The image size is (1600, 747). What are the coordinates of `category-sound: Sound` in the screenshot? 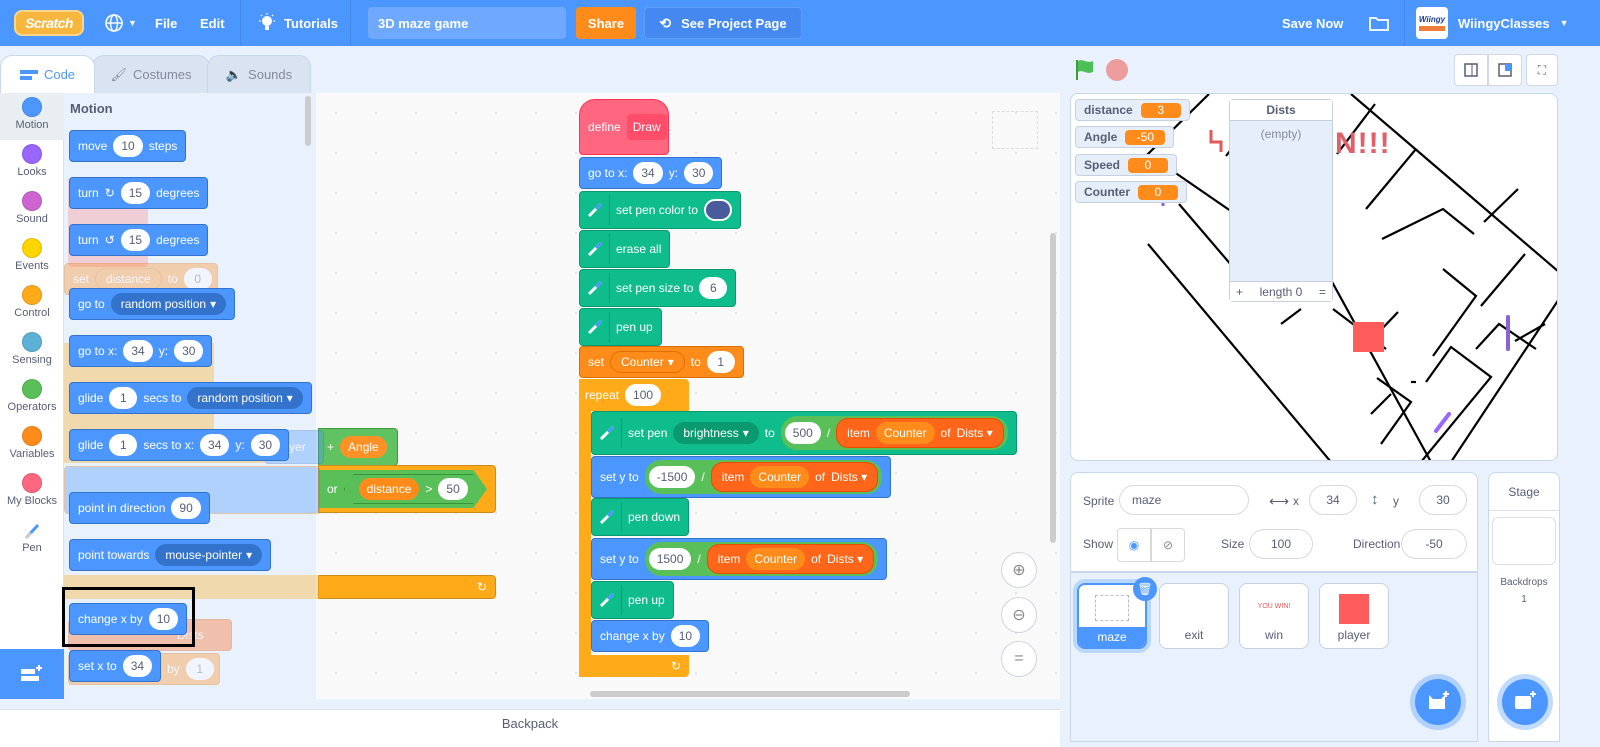 It's located at (32, 210).